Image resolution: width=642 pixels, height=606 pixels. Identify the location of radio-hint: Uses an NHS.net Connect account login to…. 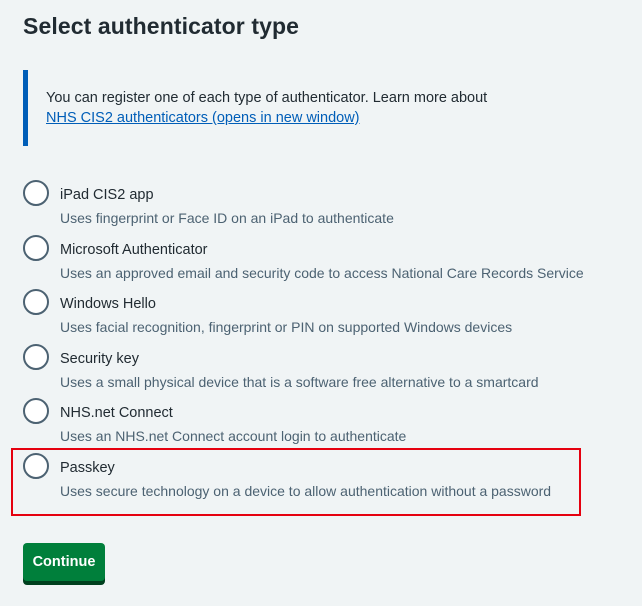
(233, 436).